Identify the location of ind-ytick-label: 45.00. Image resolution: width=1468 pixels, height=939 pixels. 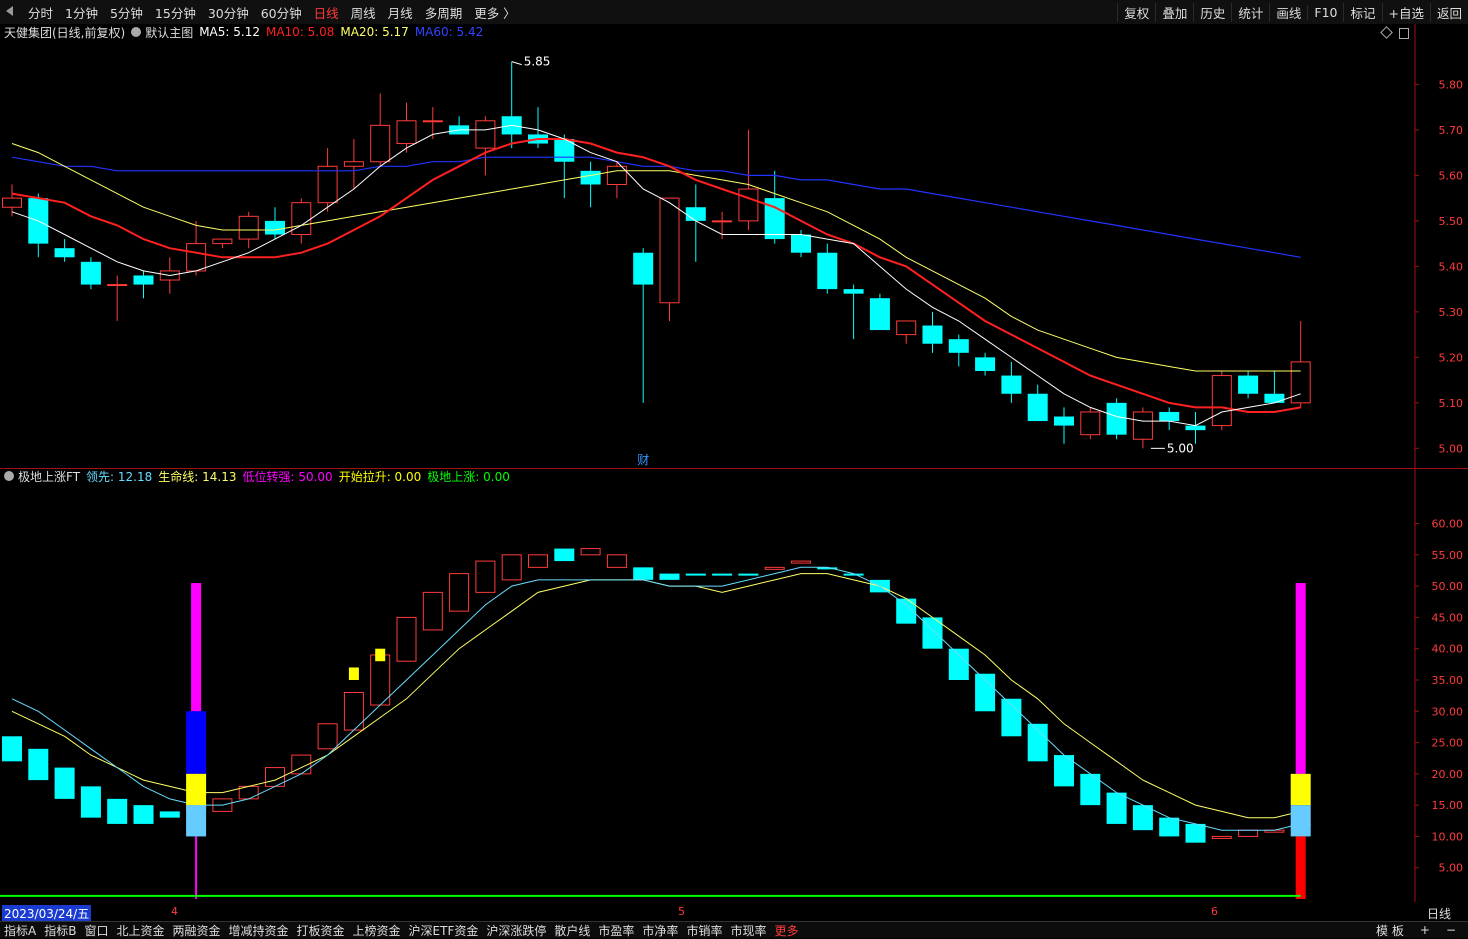
(1448, 617).